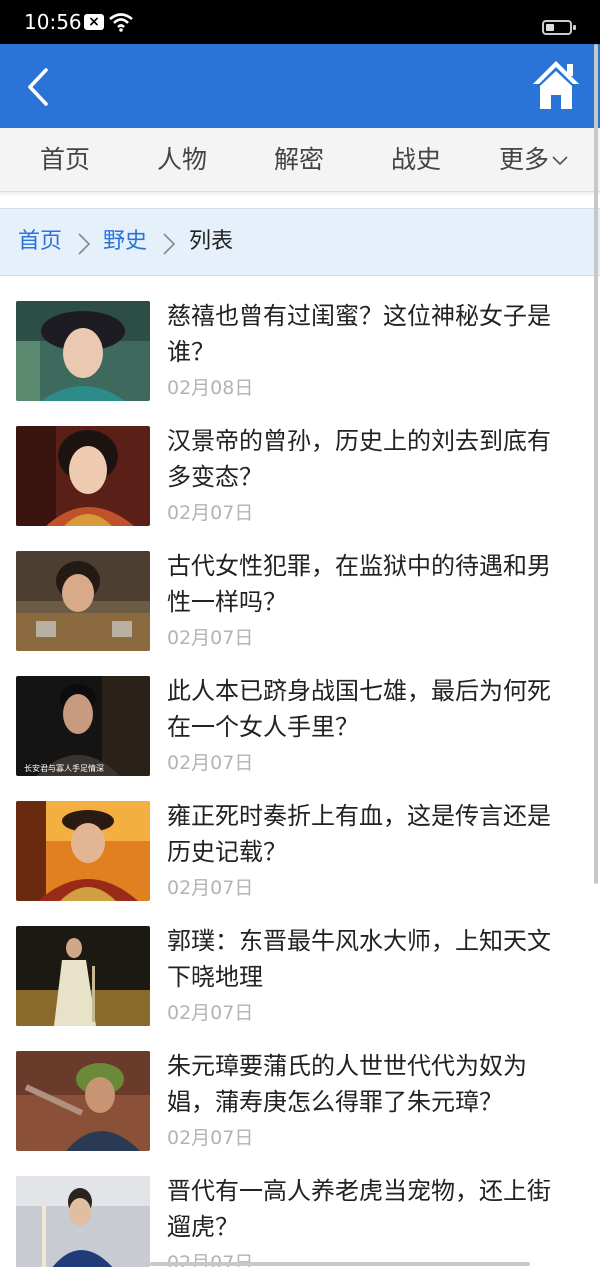  What do you see at coordinates (53, 22) in the screenshot?
I see `status-time: 10:56` at bounding box center [53, 22].